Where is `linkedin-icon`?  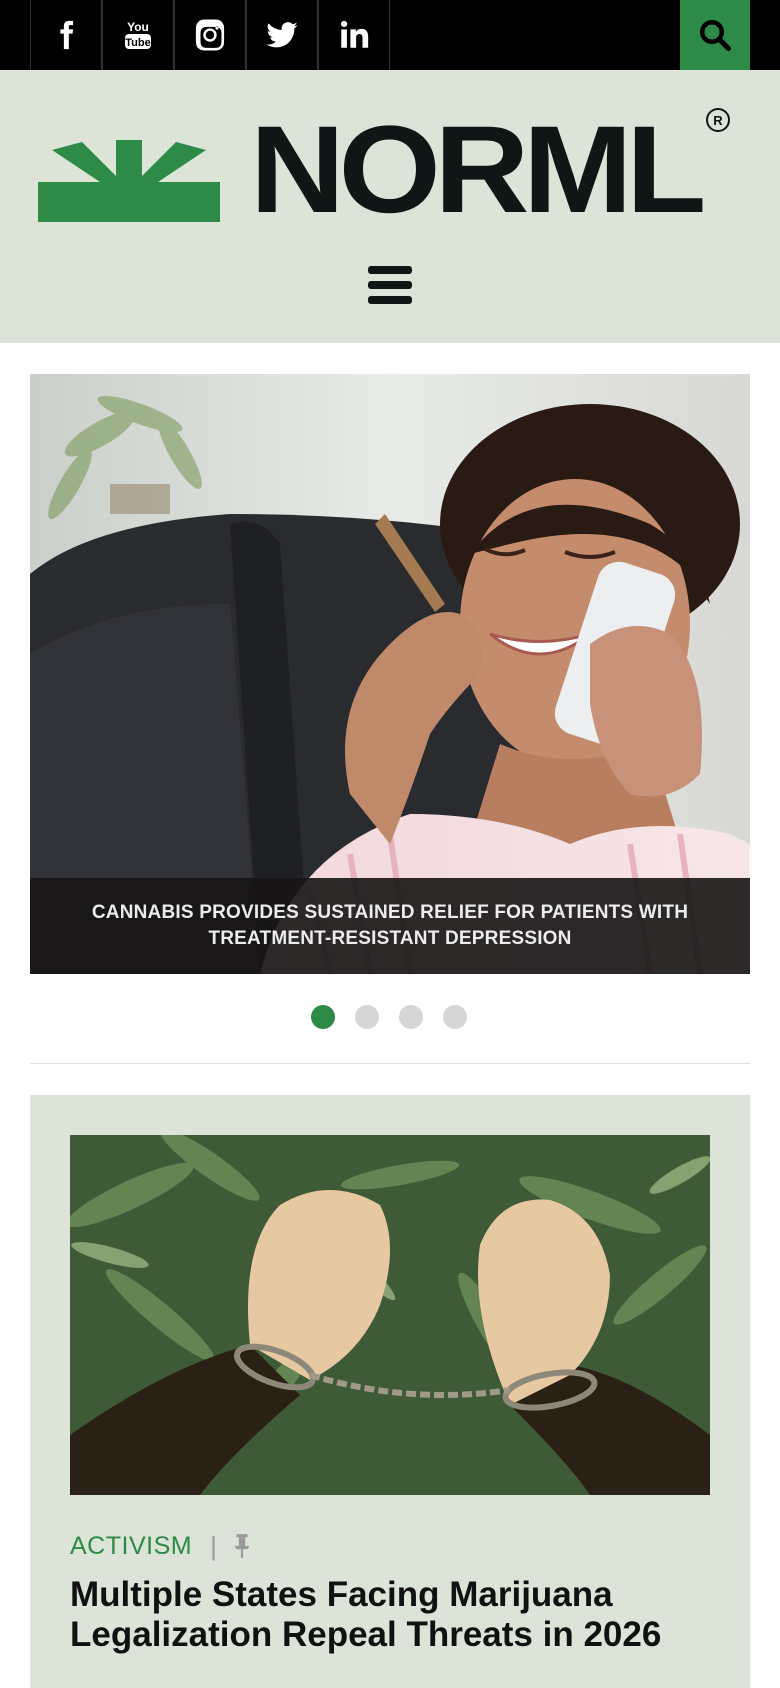
linkedin-icon is located at coordinates (354, 34).